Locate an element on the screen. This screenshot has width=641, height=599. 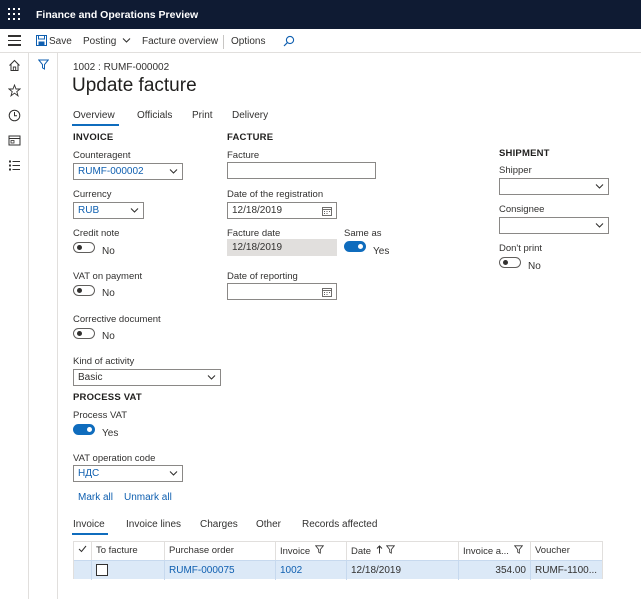
dont-print-toggle is located at coordinates (510, 262).